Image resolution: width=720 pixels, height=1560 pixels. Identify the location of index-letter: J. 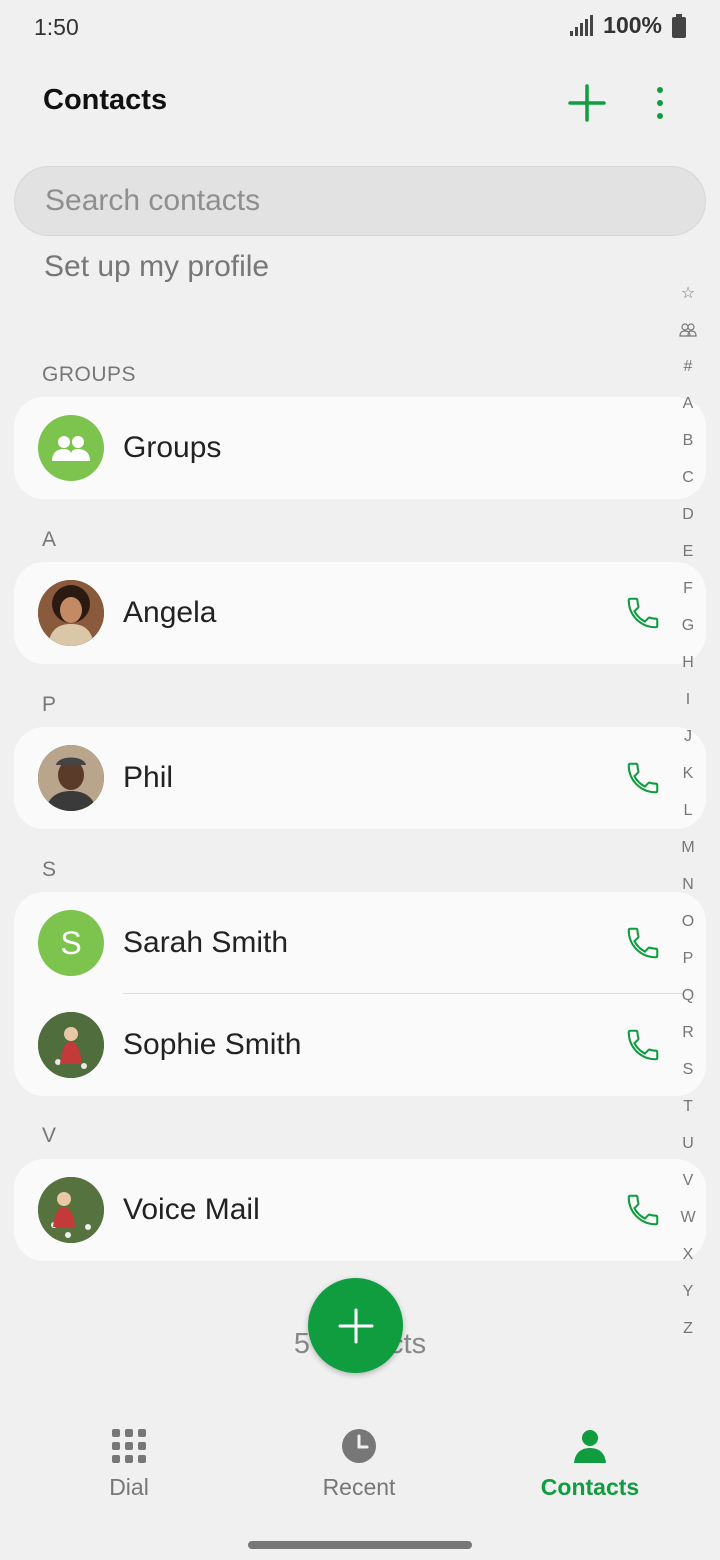
(688, 736).